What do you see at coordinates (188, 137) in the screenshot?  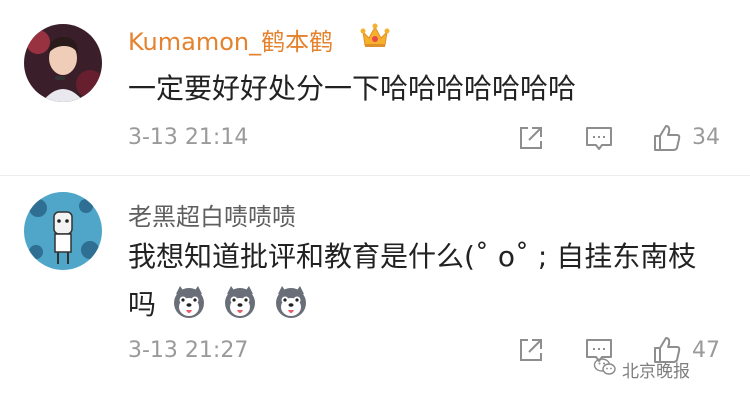 I see `timestamp: 3-13 21:14` at bounding box center [188, 137].